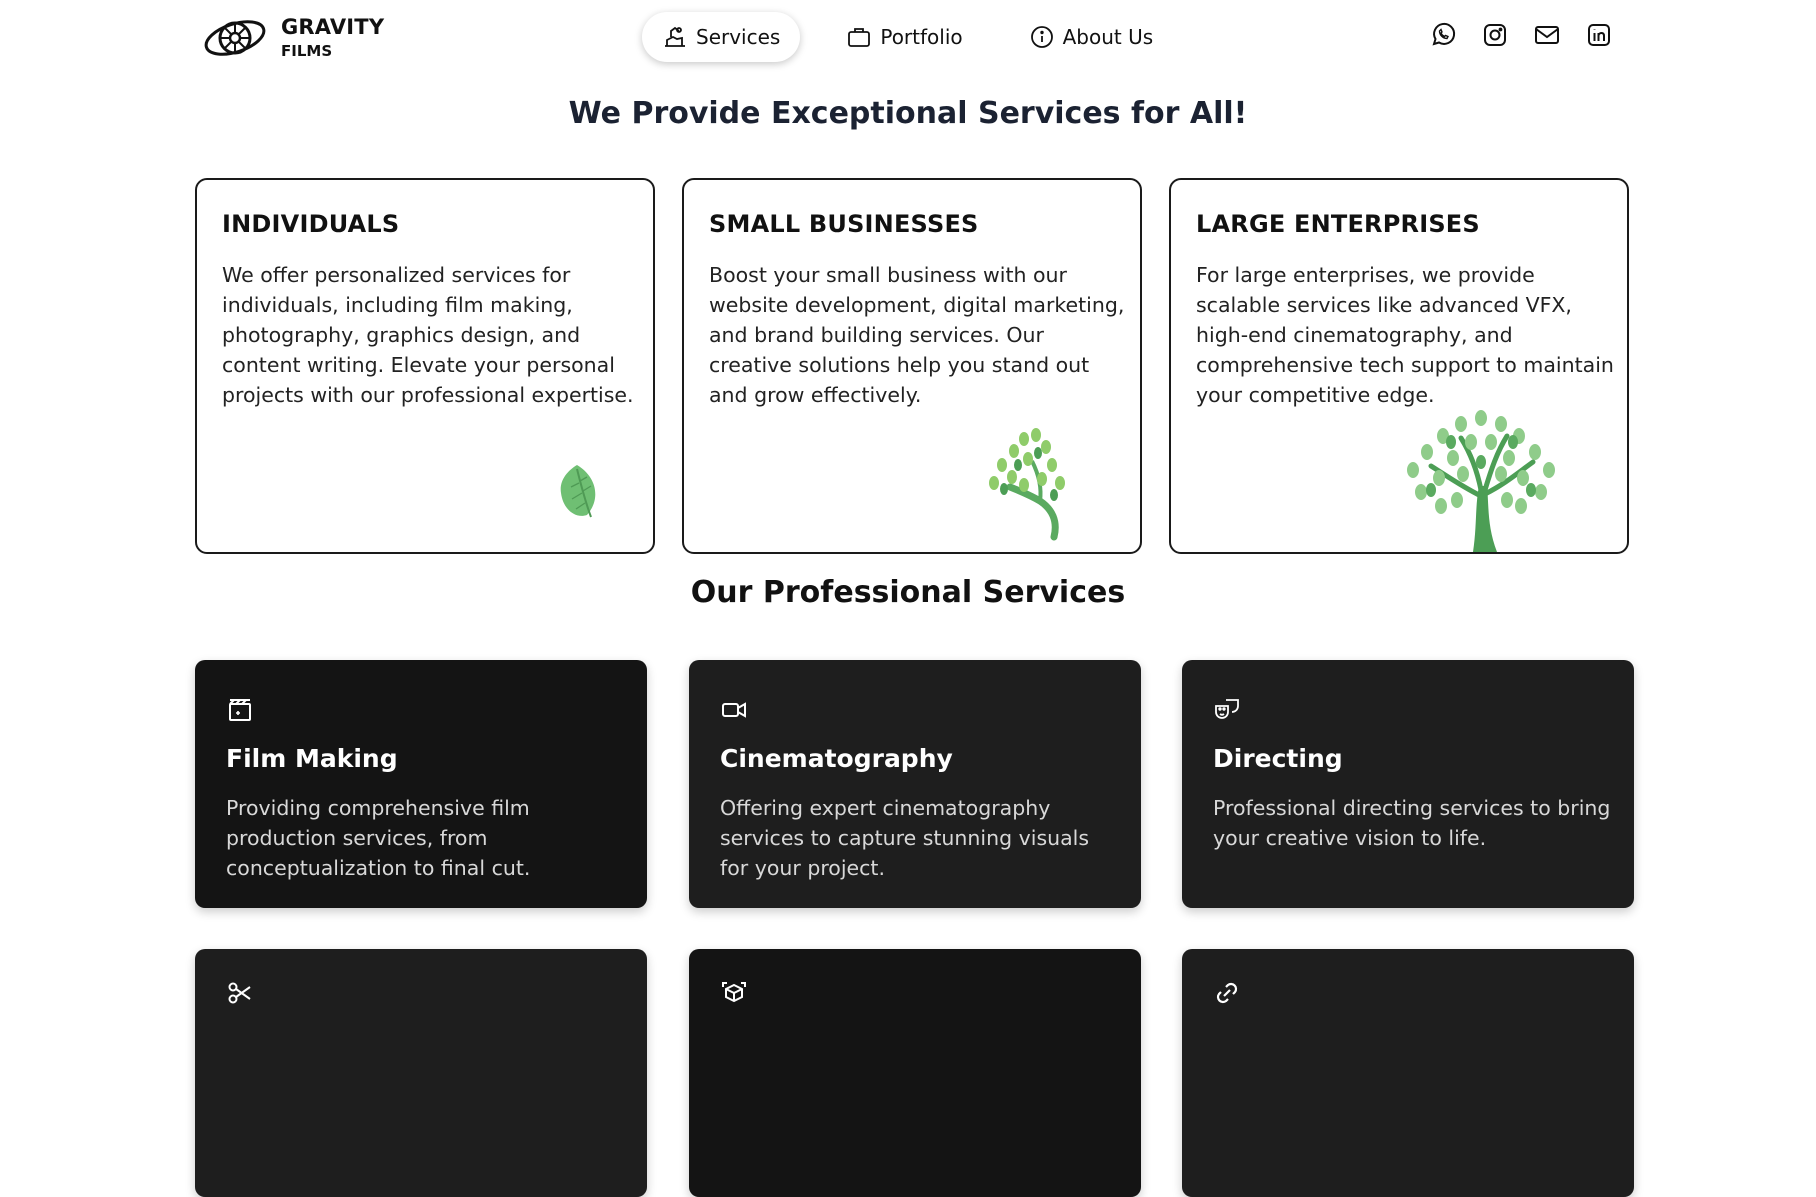  I want to click on nav-about-label: About Us, so click(1108, 37).